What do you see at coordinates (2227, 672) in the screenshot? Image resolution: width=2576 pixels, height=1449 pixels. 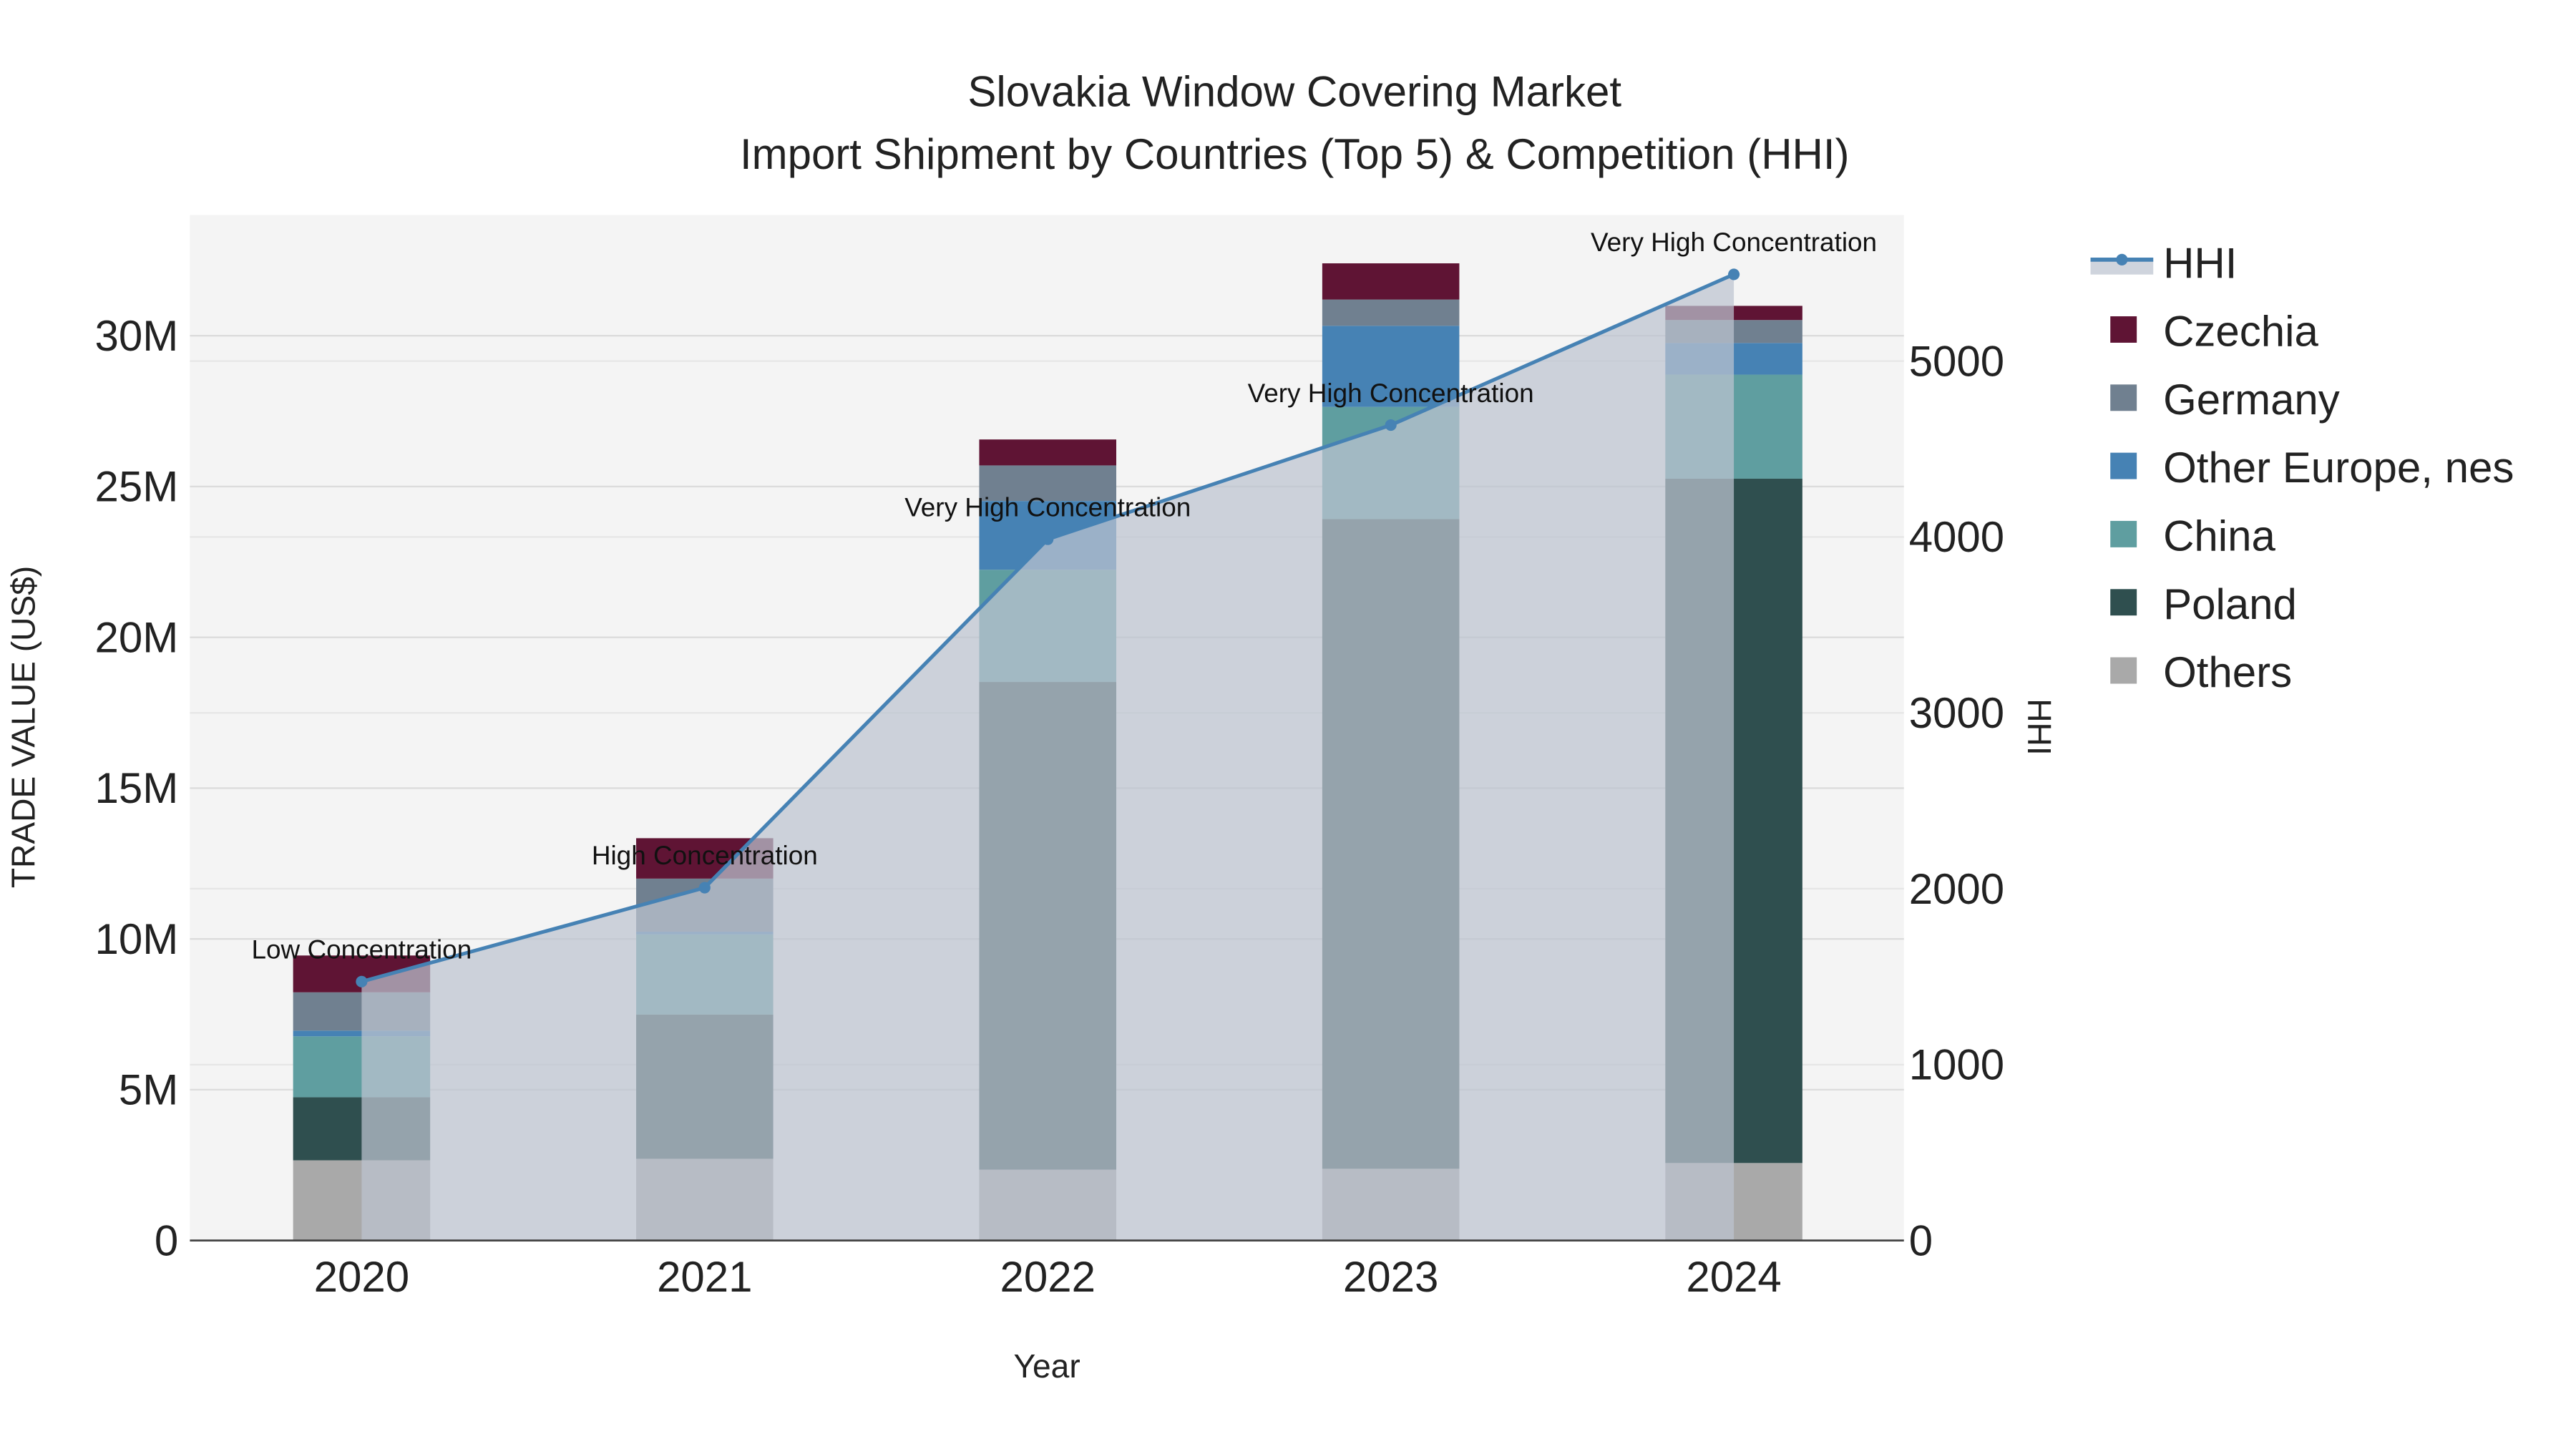 I see `legend-label: Others` at bounding box center [2227, 672].